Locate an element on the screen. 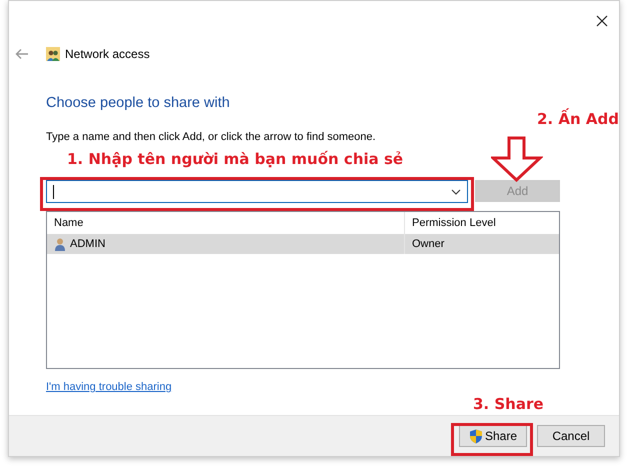 The width and height of the screenshot is (631, 468). chevron-down-icon is located at coordinates (456, 191).